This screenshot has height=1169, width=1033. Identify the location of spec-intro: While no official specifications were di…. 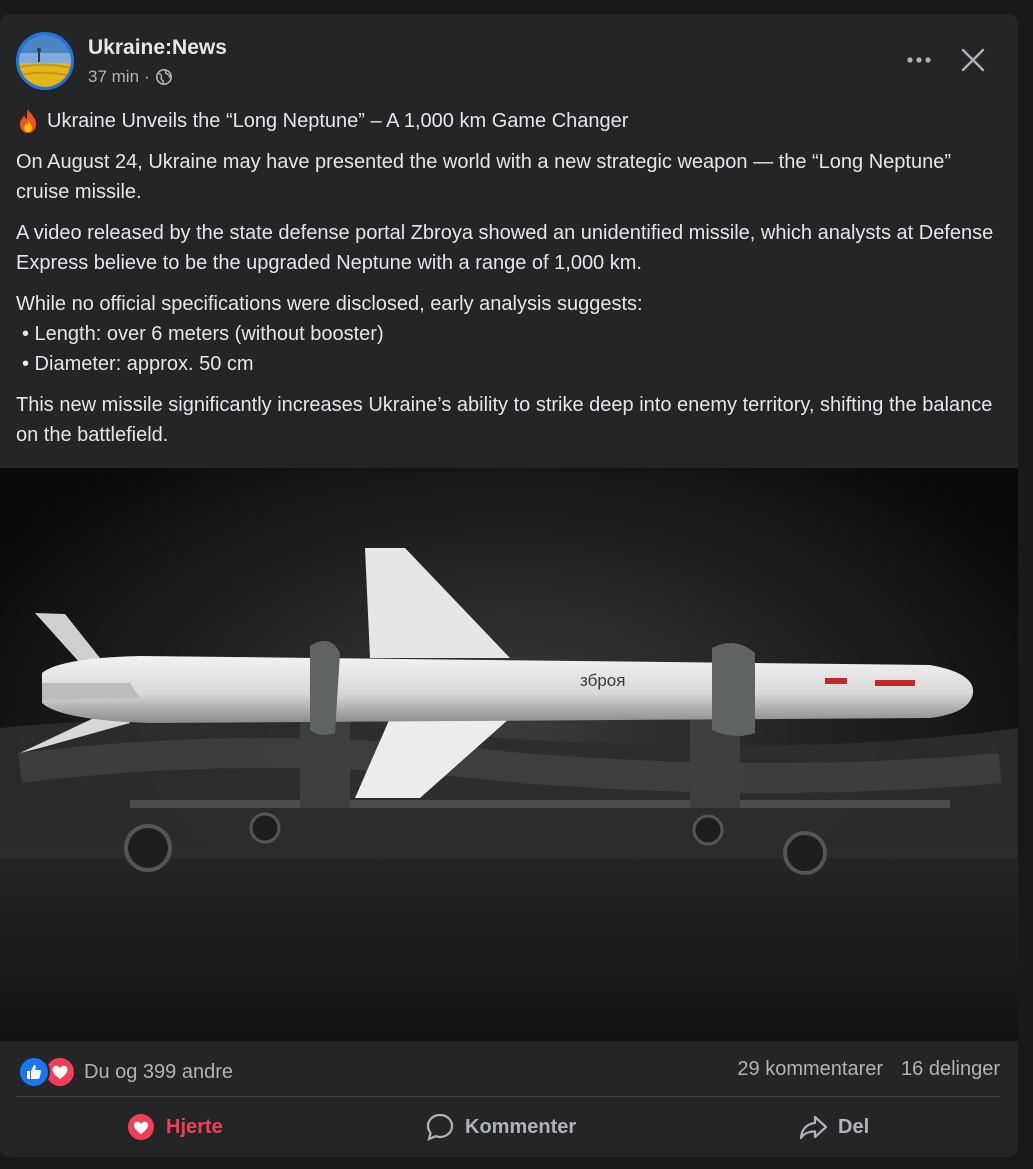
(329, 304).